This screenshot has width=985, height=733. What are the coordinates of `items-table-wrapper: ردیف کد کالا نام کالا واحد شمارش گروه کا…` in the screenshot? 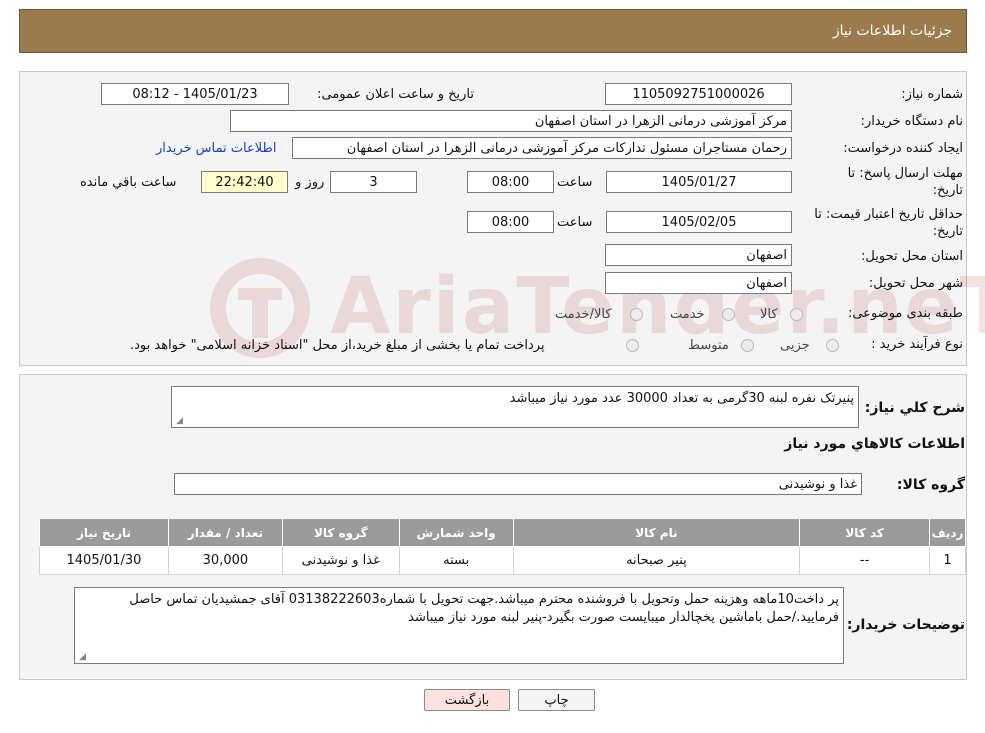 It's located at (502, 546).